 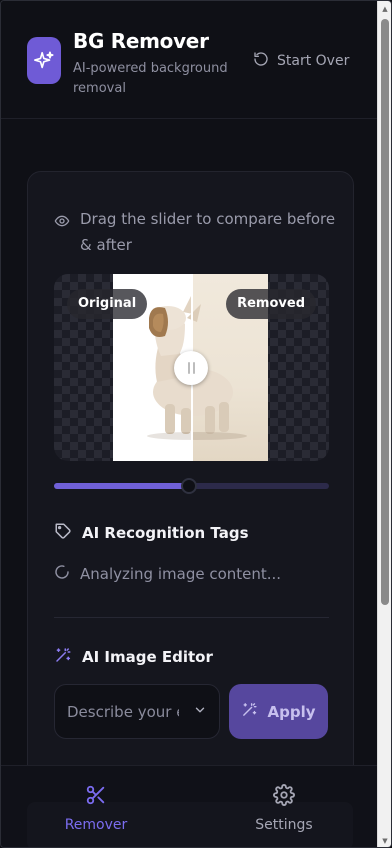 I want to click on start-over-label: Start Over, so click(x=313, y=61).